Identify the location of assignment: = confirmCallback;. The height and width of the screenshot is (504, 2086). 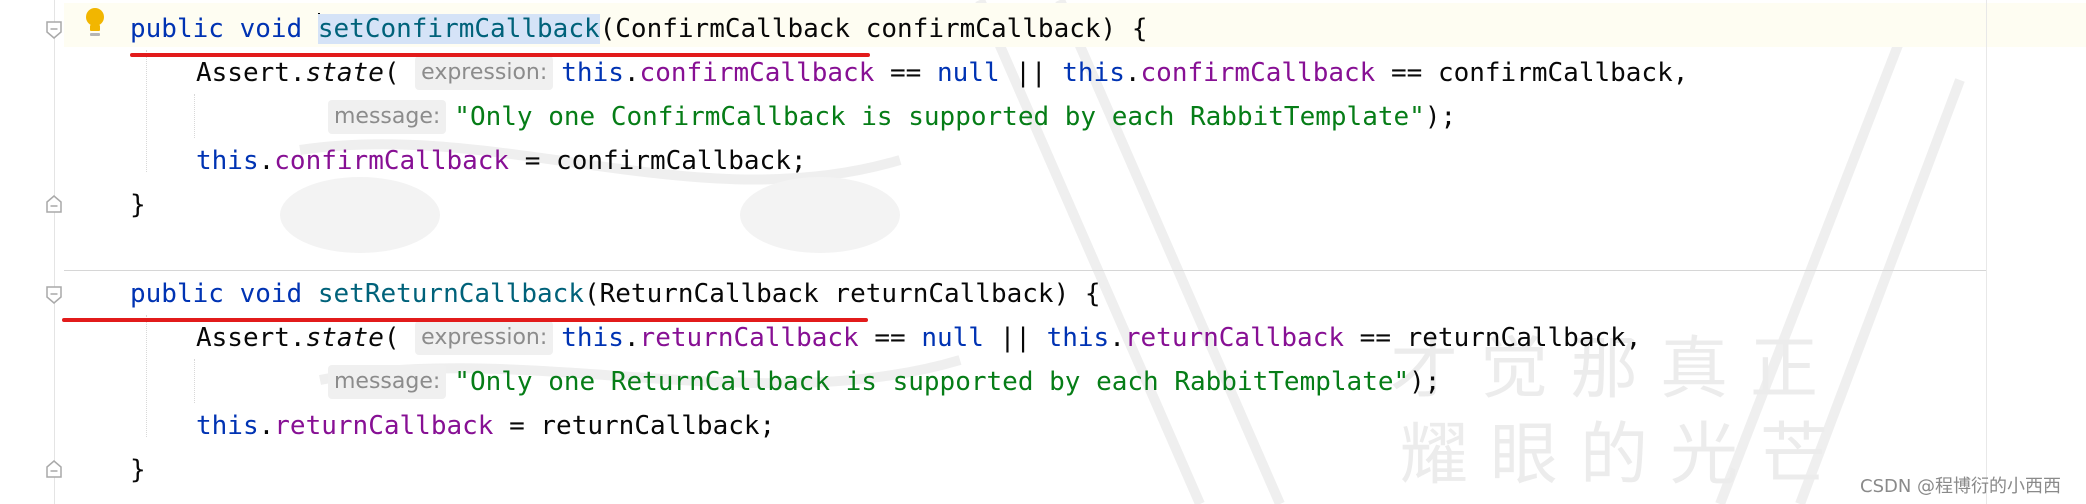
(658, 161).